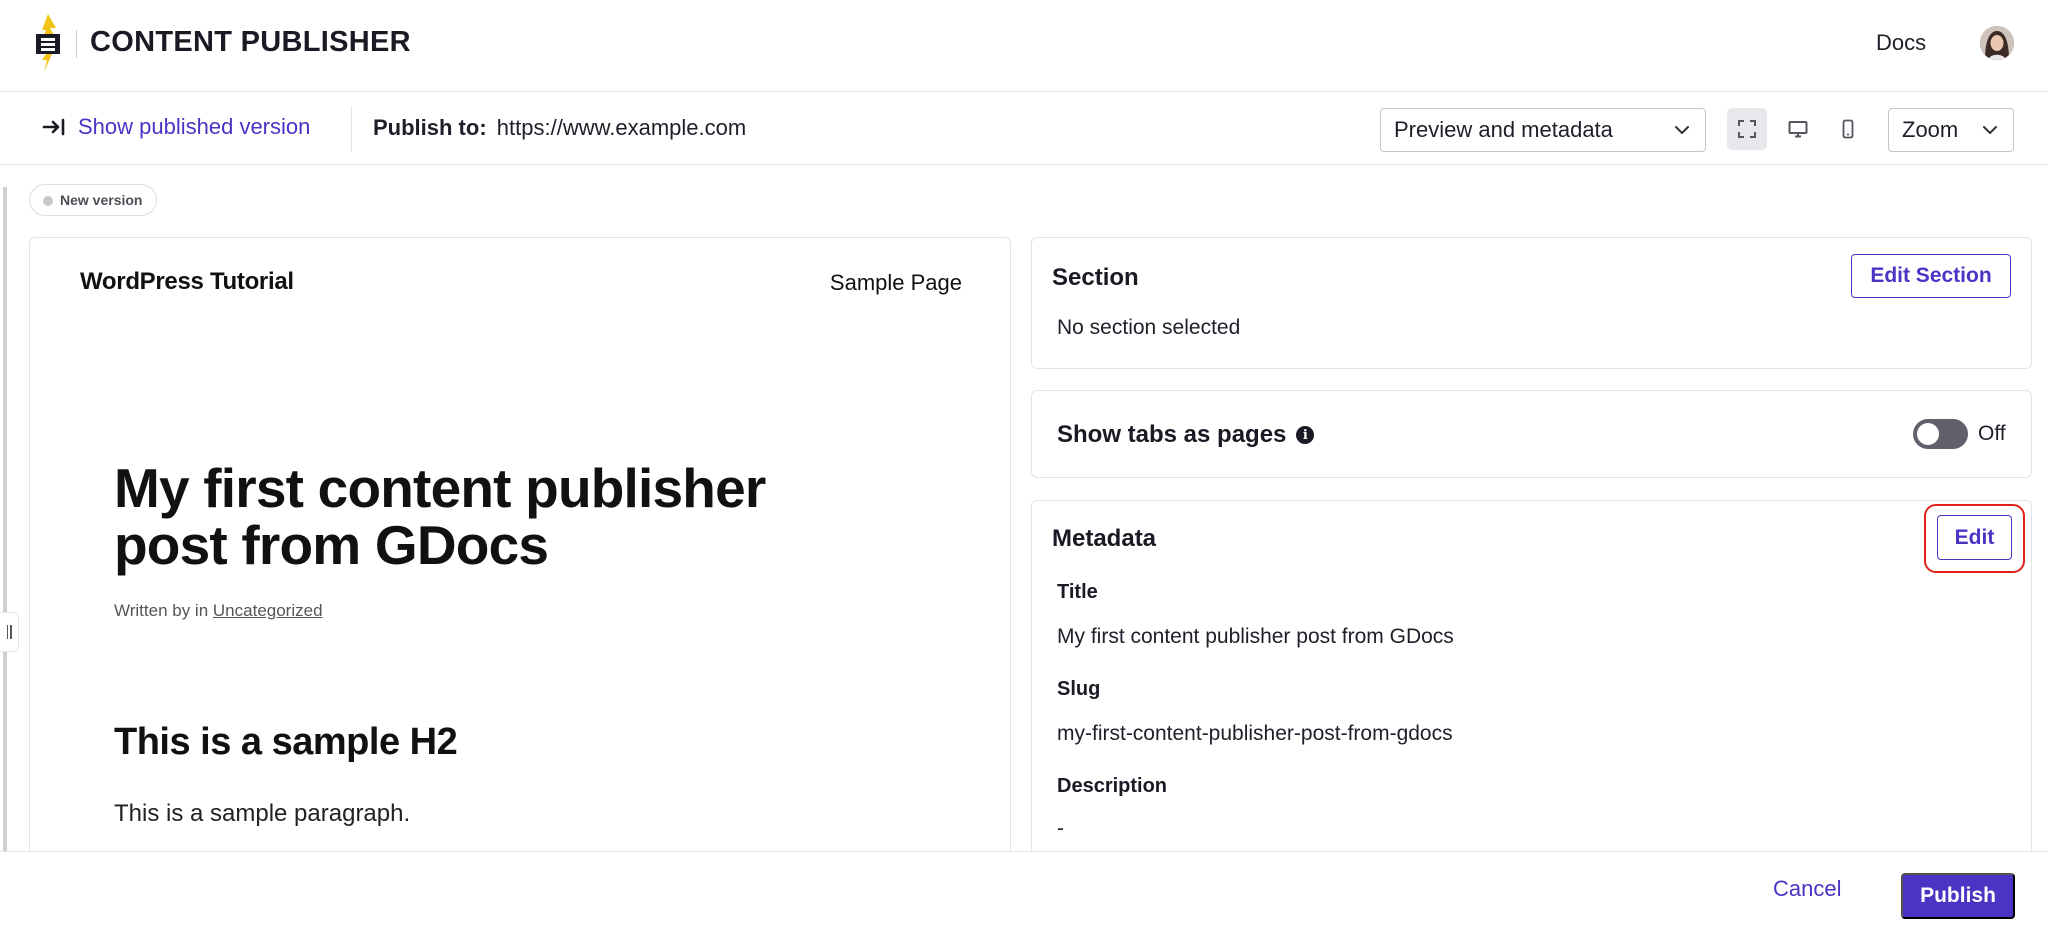 The image size is (2048, 937). I want to click on mobile-icon, so click(1848, 129).